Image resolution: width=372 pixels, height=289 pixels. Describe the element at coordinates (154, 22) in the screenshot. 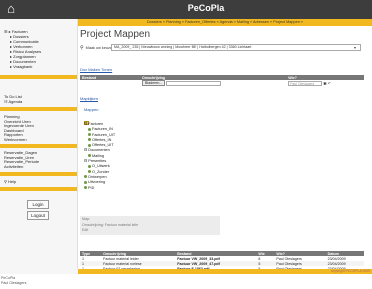

I see `crumb-dossiers: Dossiers` at that location.